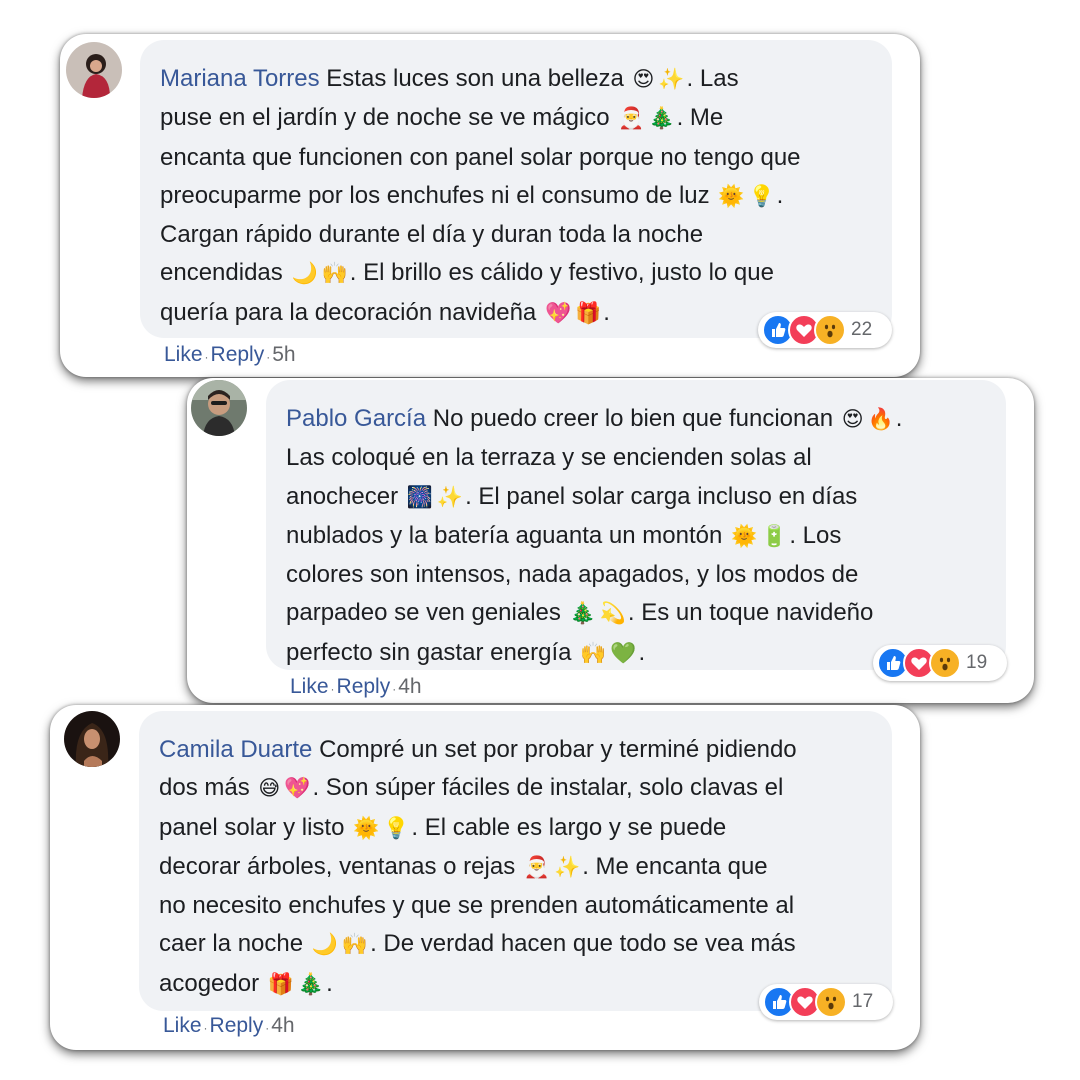 The height and width of the screenshot is (1080, 1080). I want to click on comment-text-segment: perfecto sin gastar energía, so click(432, 652).